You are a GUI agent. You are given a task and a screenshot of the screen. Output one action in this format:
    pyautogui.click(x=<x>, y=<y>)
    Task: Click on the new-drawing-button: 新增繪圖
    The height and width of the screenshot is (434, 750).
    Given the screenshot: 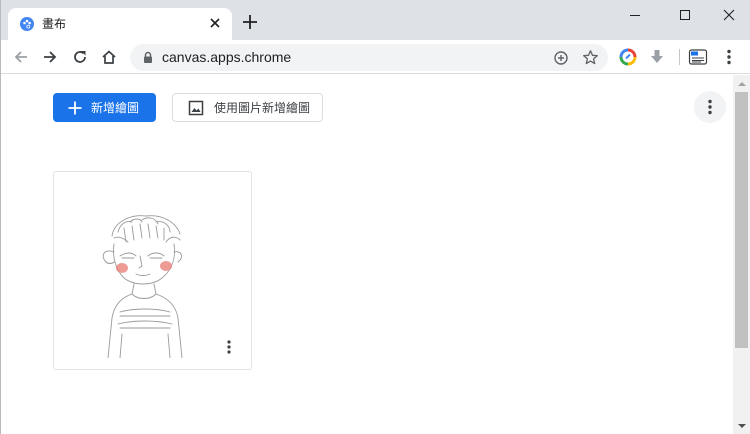 What is the action you would take?
    pyautogui.click(x=104, y=107)
    